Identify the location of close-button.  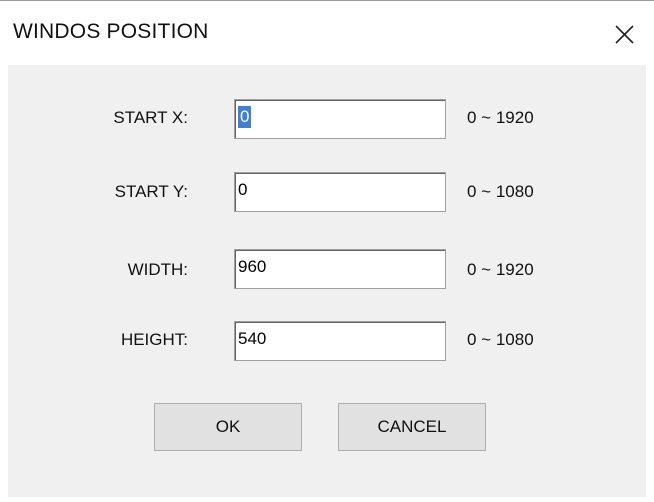
(624, 35).